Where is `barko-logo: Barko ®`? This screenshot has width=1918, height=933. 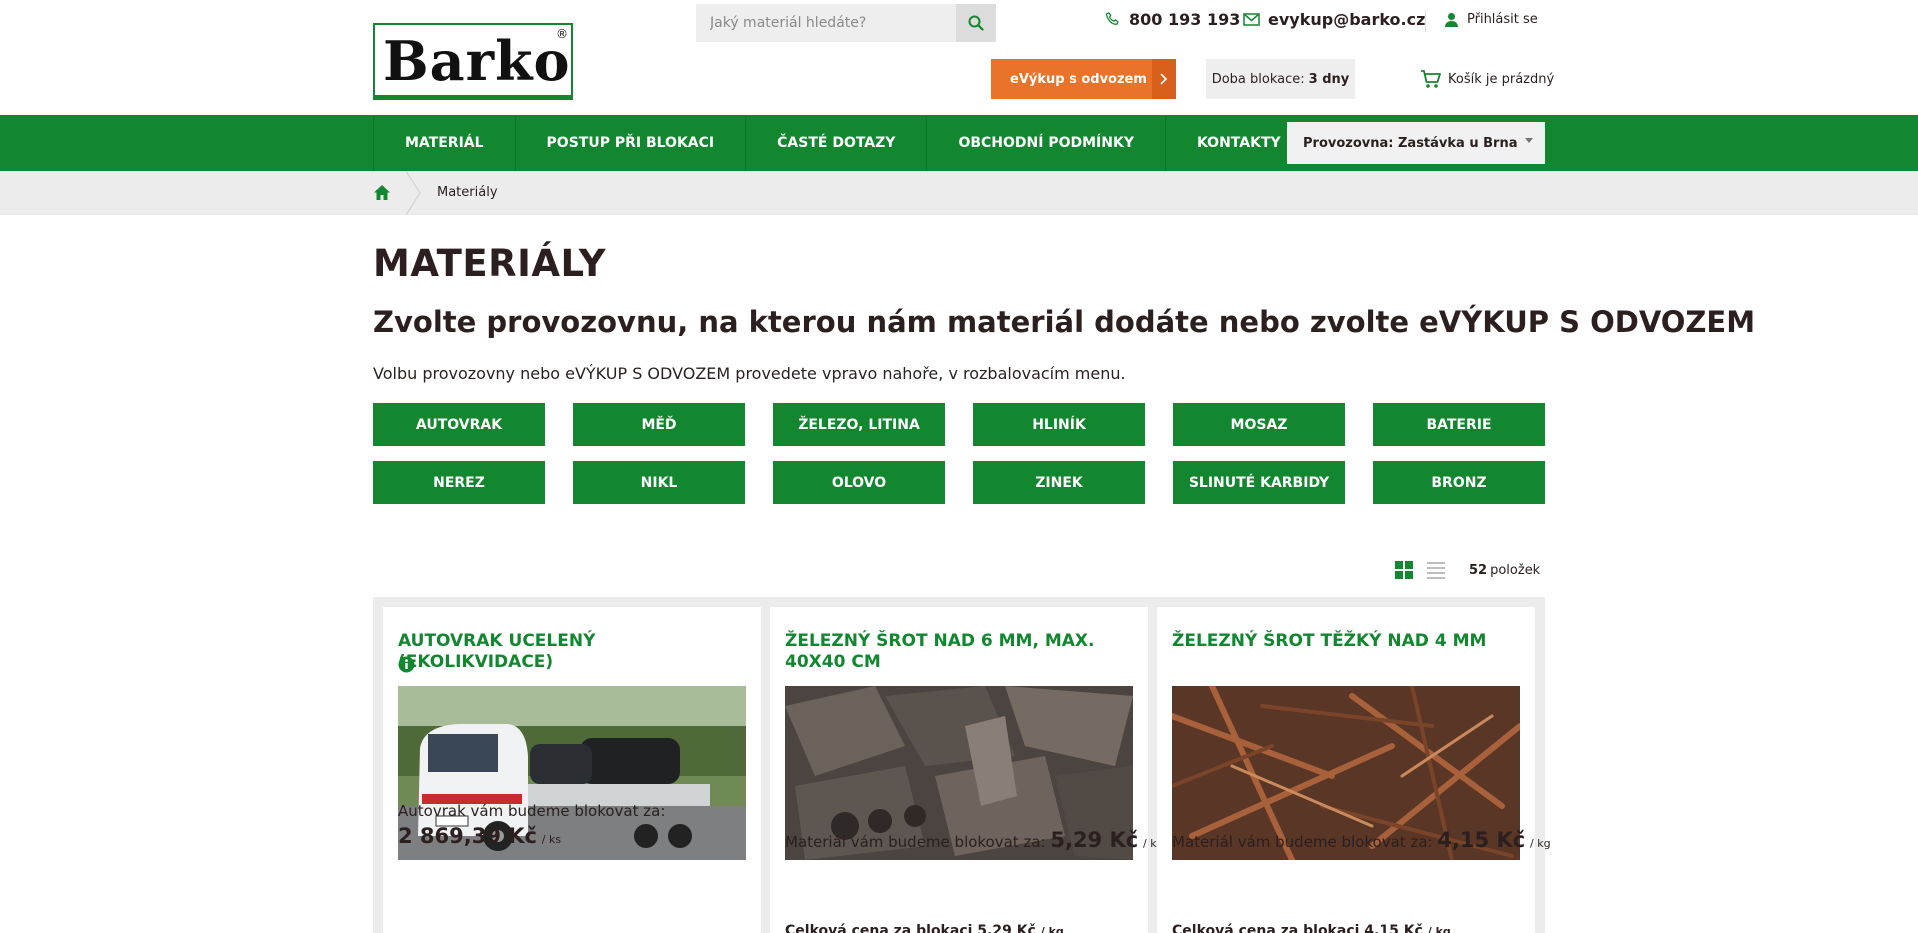
barko-logo: Barko ® is located at coordinates (473, 61).